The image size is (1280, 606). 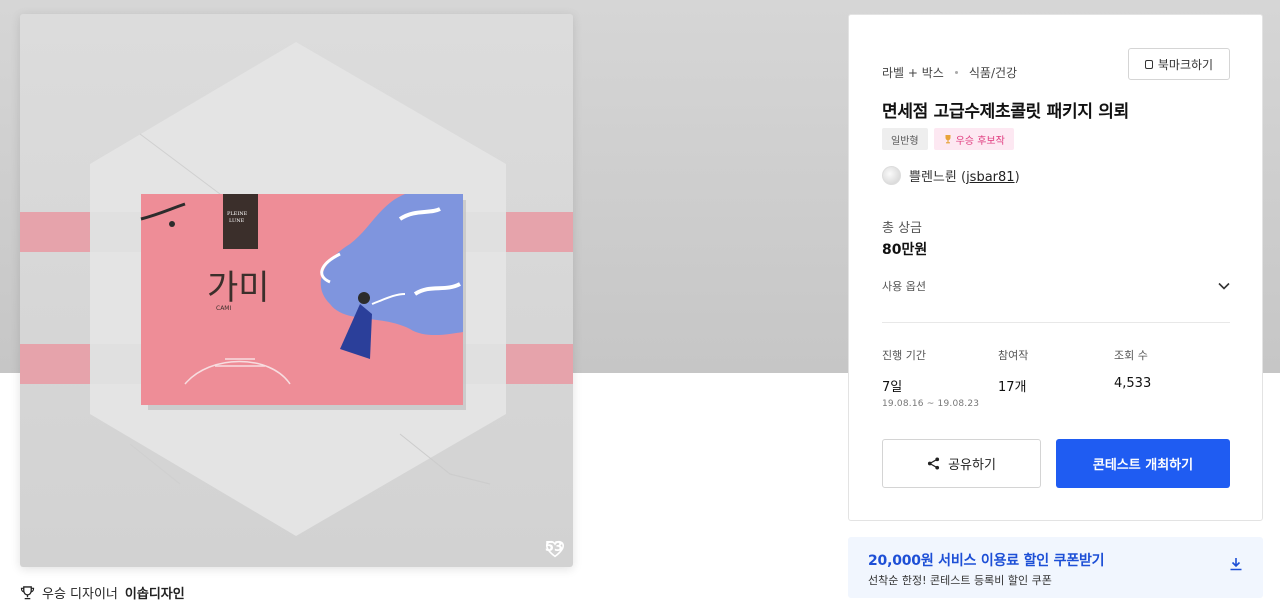 What do you see at coordinates (1169, 369) in the screenshot?
I see `stat-views: 조회 수 4,533` at bounding box center [1169, 369].